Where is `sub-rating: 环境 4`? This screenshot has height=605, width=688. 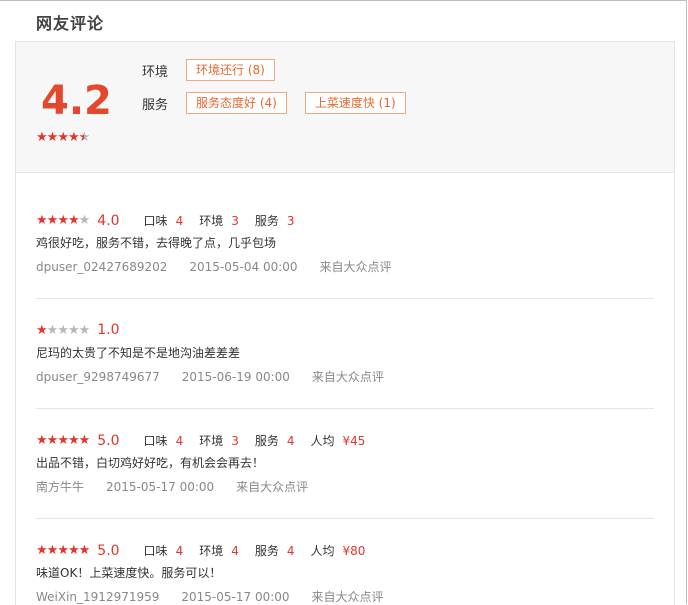 sub-rating: 环境 4 is located at coordinates (219, 550).